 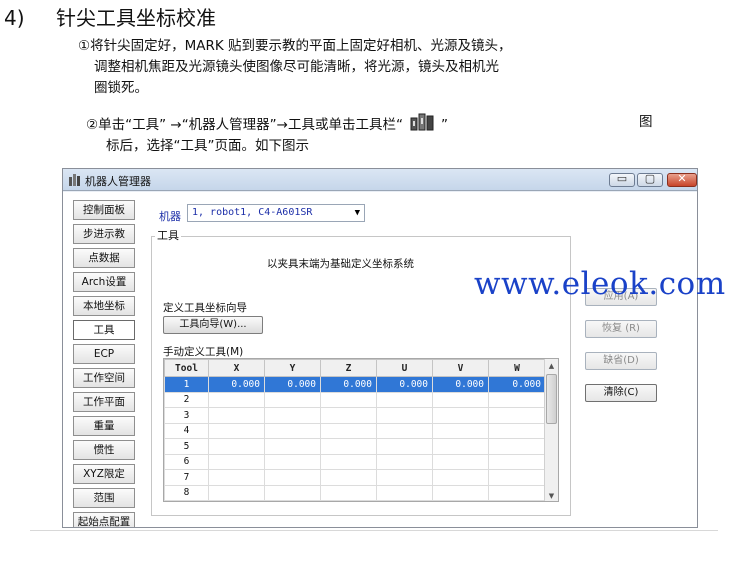 What do you see at coordinates (621, 361) in the screenshot?
I see `default-button: 缺省(D)` at bounding box center [621, 361].